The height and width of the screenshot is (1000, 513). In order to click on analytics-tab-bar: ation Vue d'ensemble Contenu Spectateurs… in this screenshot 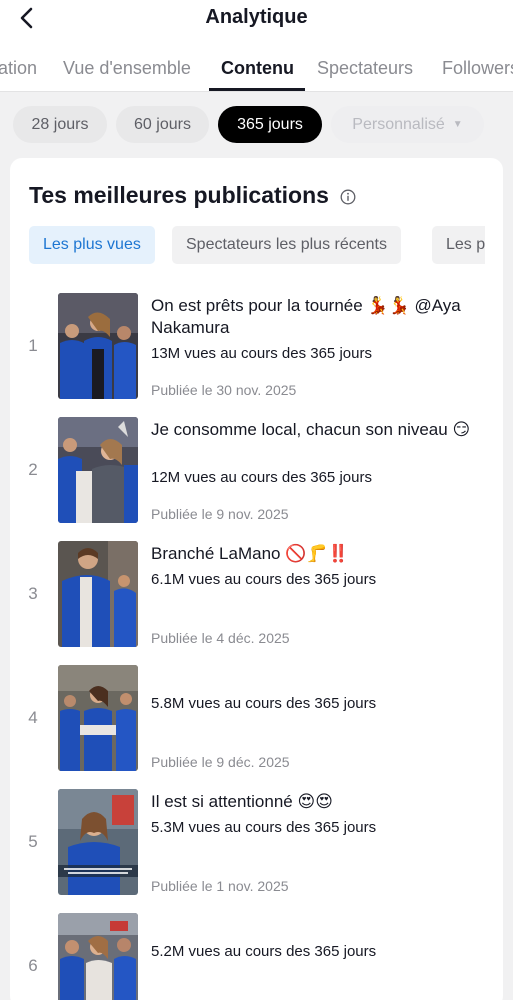, I will do `click(256, 72)`.